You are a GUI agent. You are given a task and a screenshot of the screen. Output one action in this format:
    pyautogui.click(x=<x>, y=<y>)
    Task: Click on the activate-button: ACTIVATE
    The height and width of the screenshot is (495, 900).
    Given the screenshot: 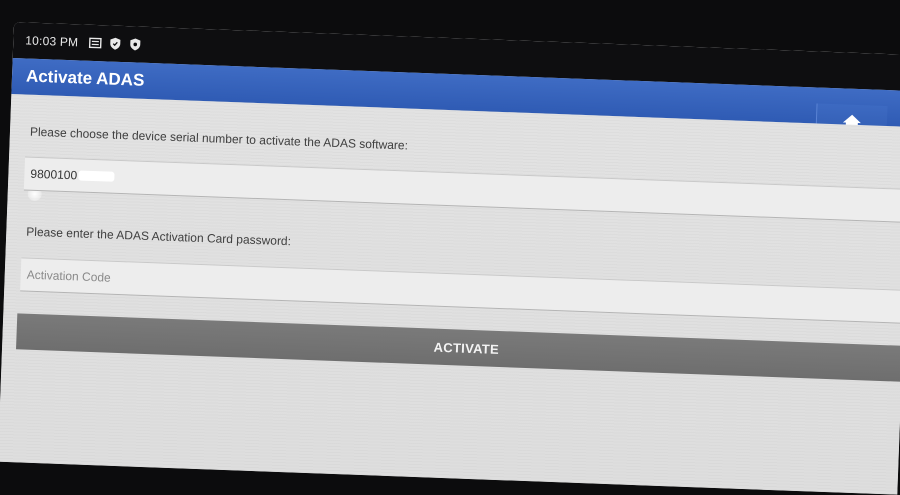 What is the action you would take?
    pyautogui.click(x=458, y=347)
    